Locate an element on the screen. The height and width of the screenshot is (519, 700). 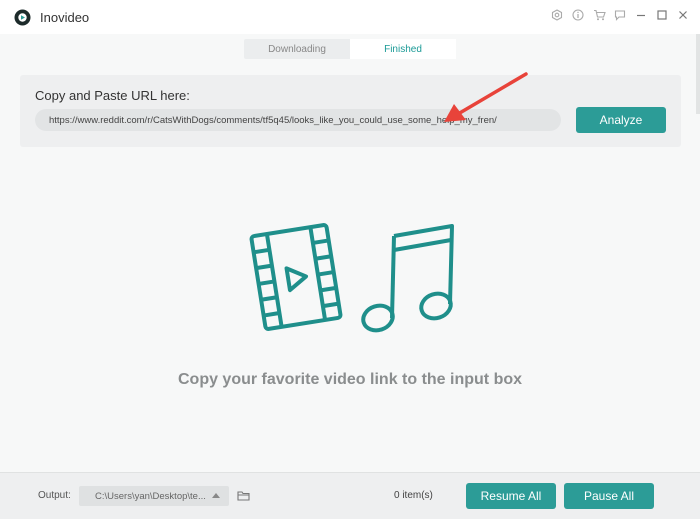
output-label: Output: is located at coordinates (54, 495).